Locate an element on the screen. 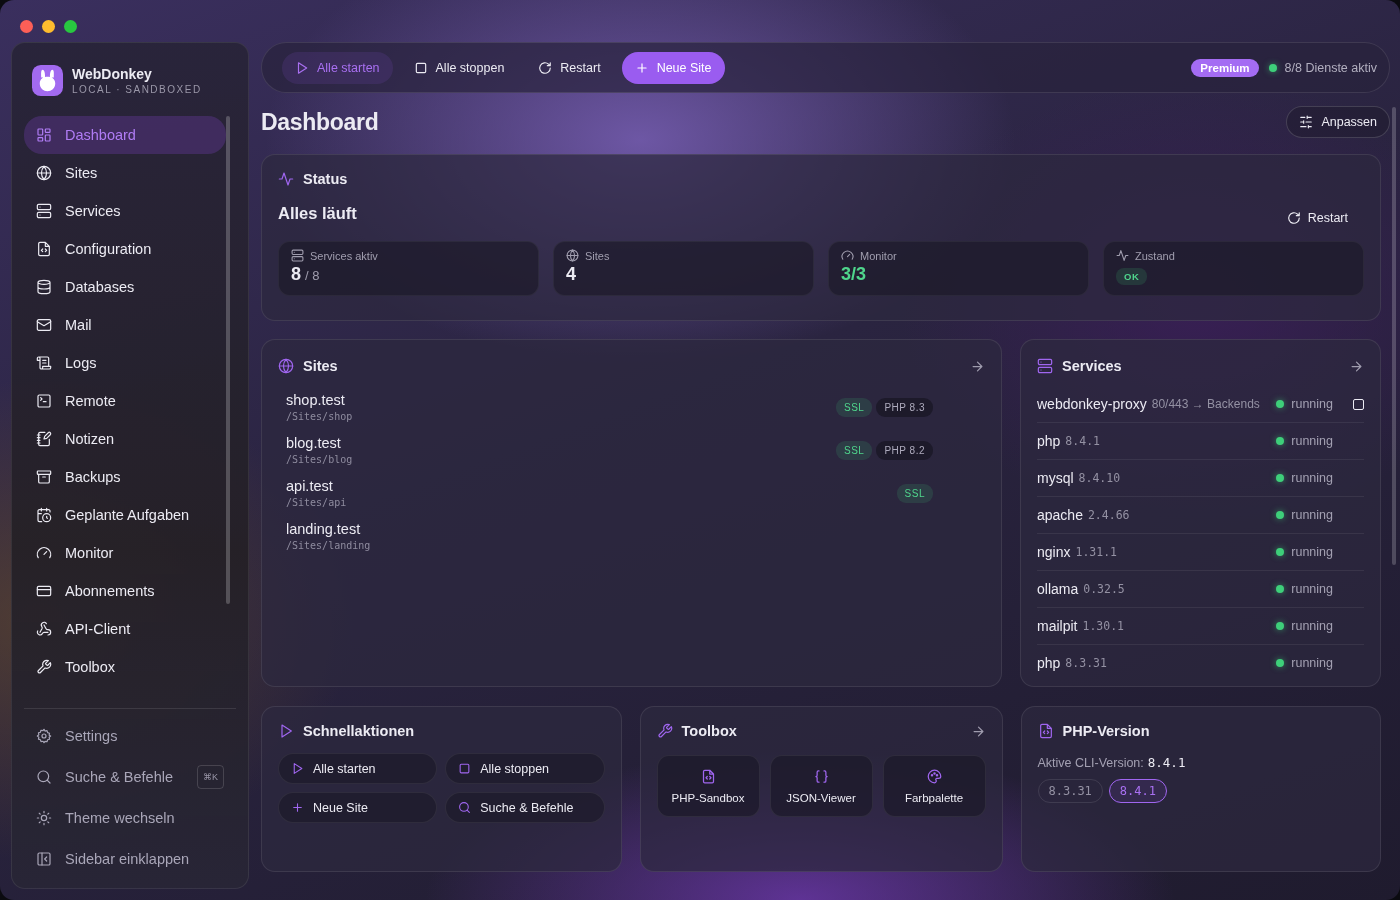 Image resolution: width=1400 pixels, height=900 pixels. card-title: Status is located at coordinates (325, 179).